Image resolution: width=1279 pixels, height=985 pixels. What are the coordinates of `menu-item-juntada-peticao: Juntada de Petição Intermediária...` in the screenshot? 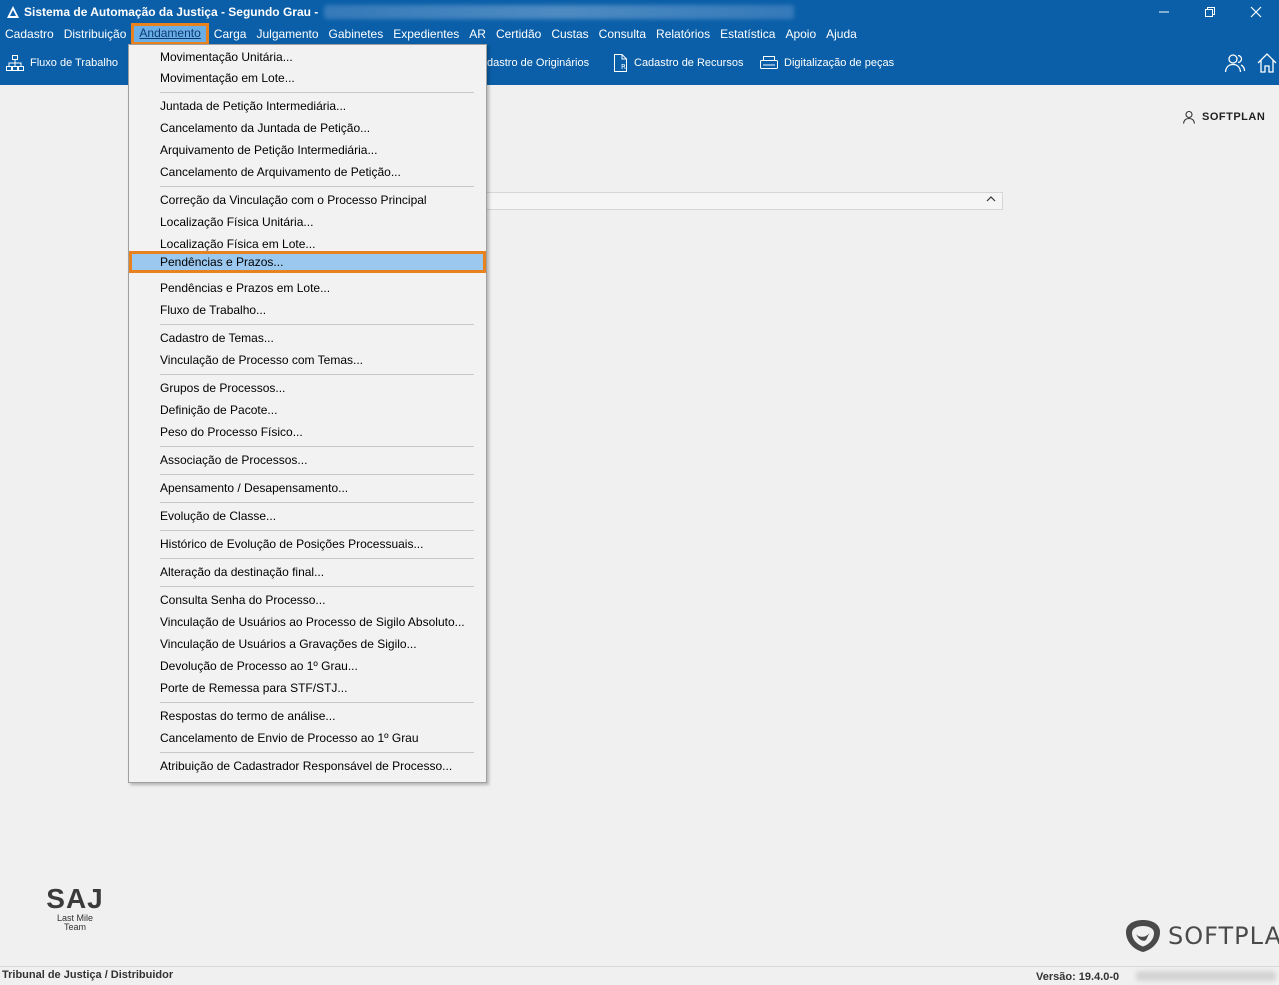 It's located at (307, 106).